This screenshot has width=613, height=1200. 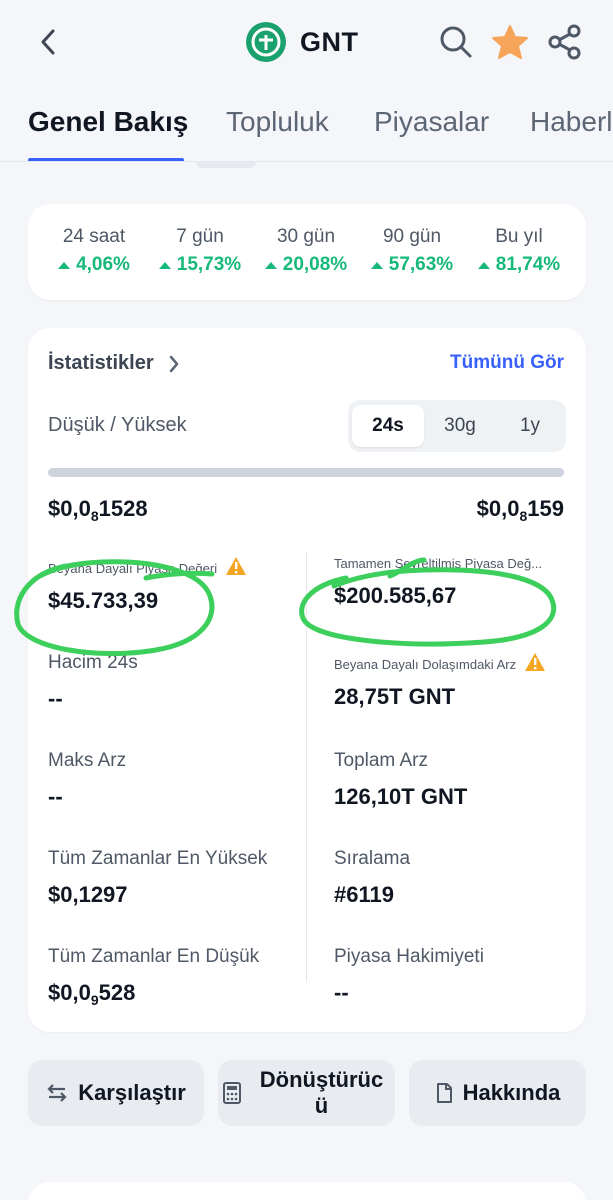 I want to click on perf-7d: 7 gün 15,73%, so click(x=200, y=251).